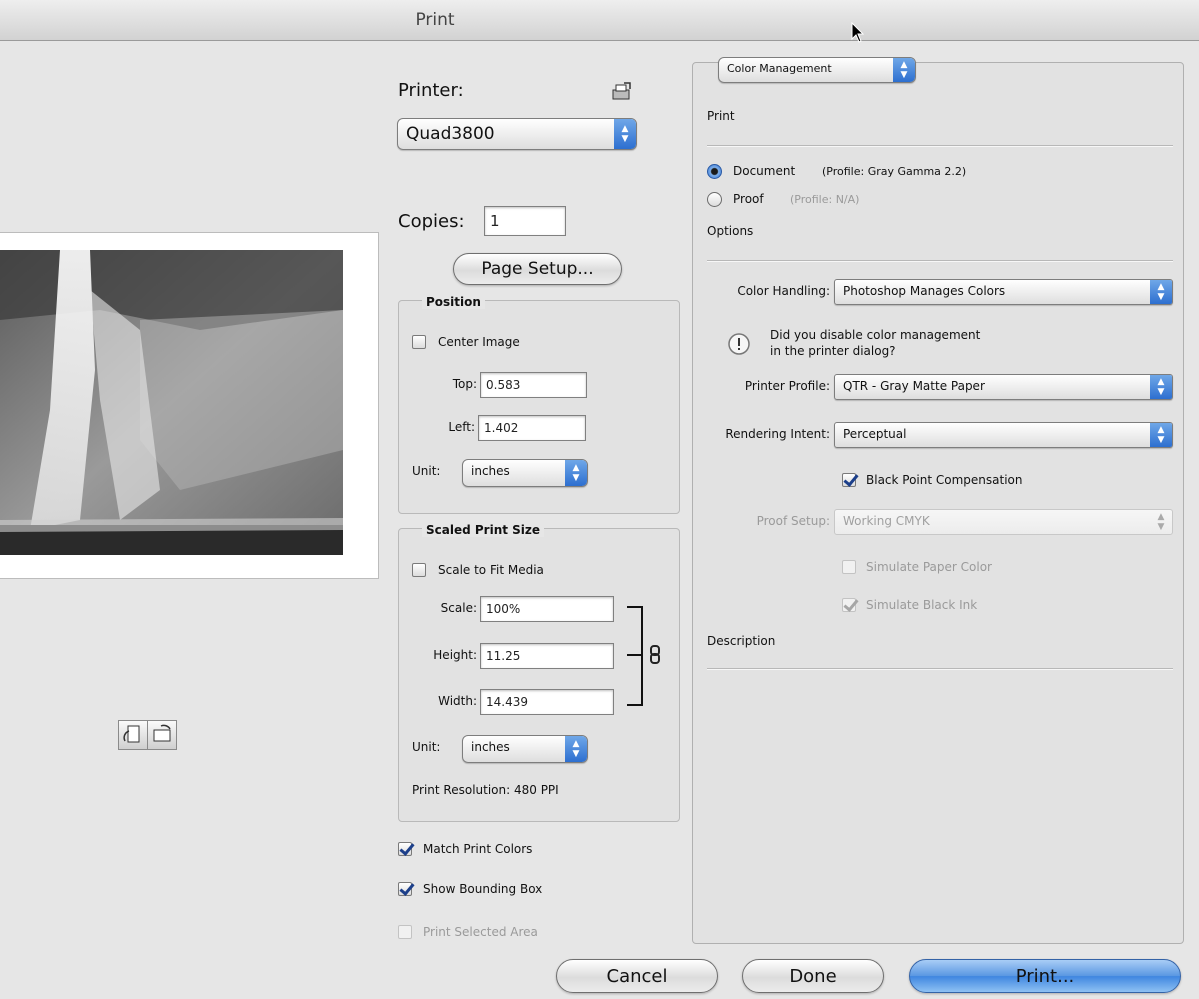 This screenshot has width=1199, height=999. I want to click on rendering-intent-value: Perceptual, so click(875, 434).